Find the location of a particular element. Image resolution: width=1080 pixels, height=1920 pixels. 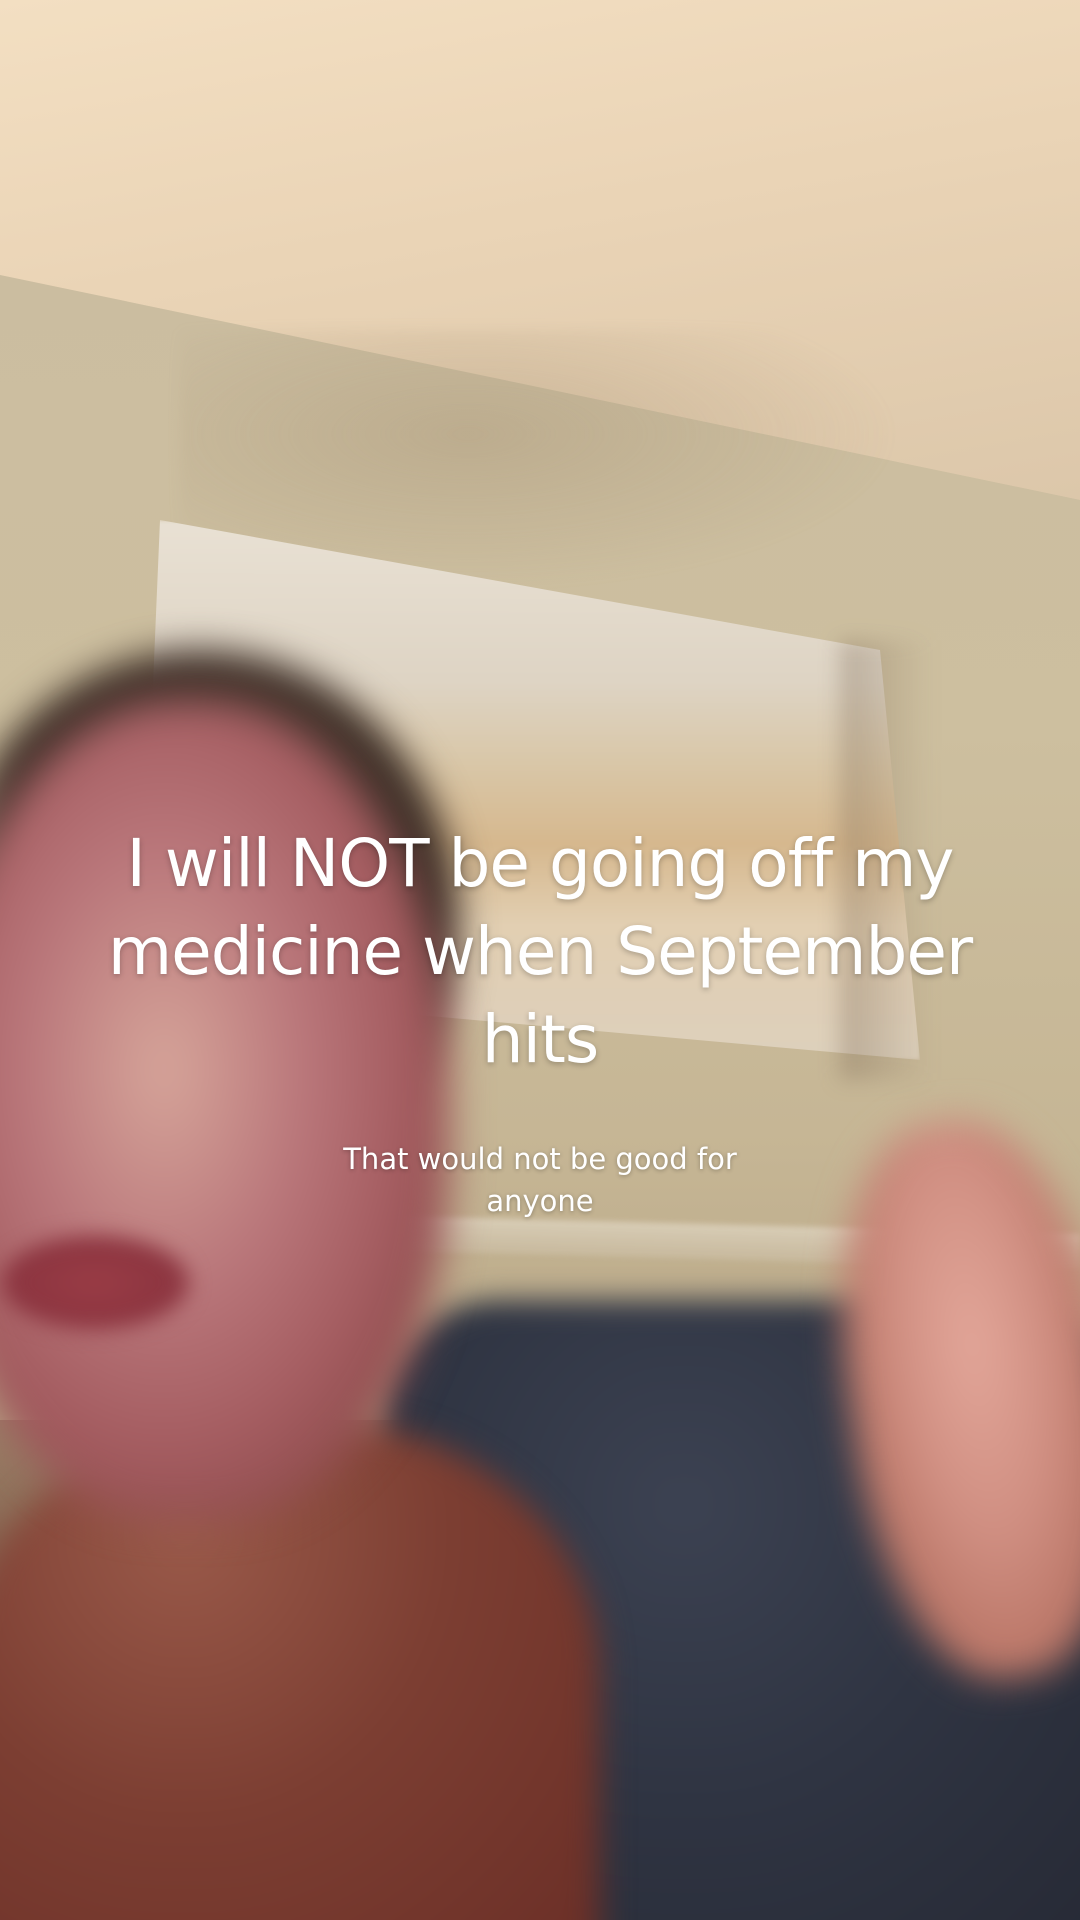

person-lips is located at coordinates (95, 1282).